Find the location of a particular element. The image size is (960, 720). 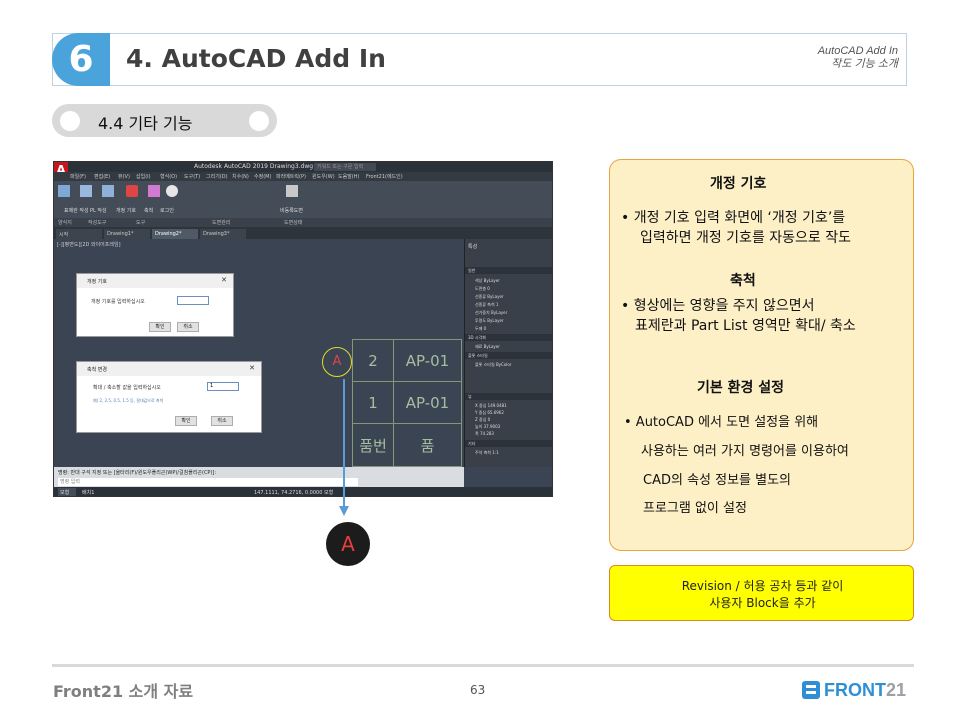

menu-item: 뷰(V) is located at coordinates (124, 176).